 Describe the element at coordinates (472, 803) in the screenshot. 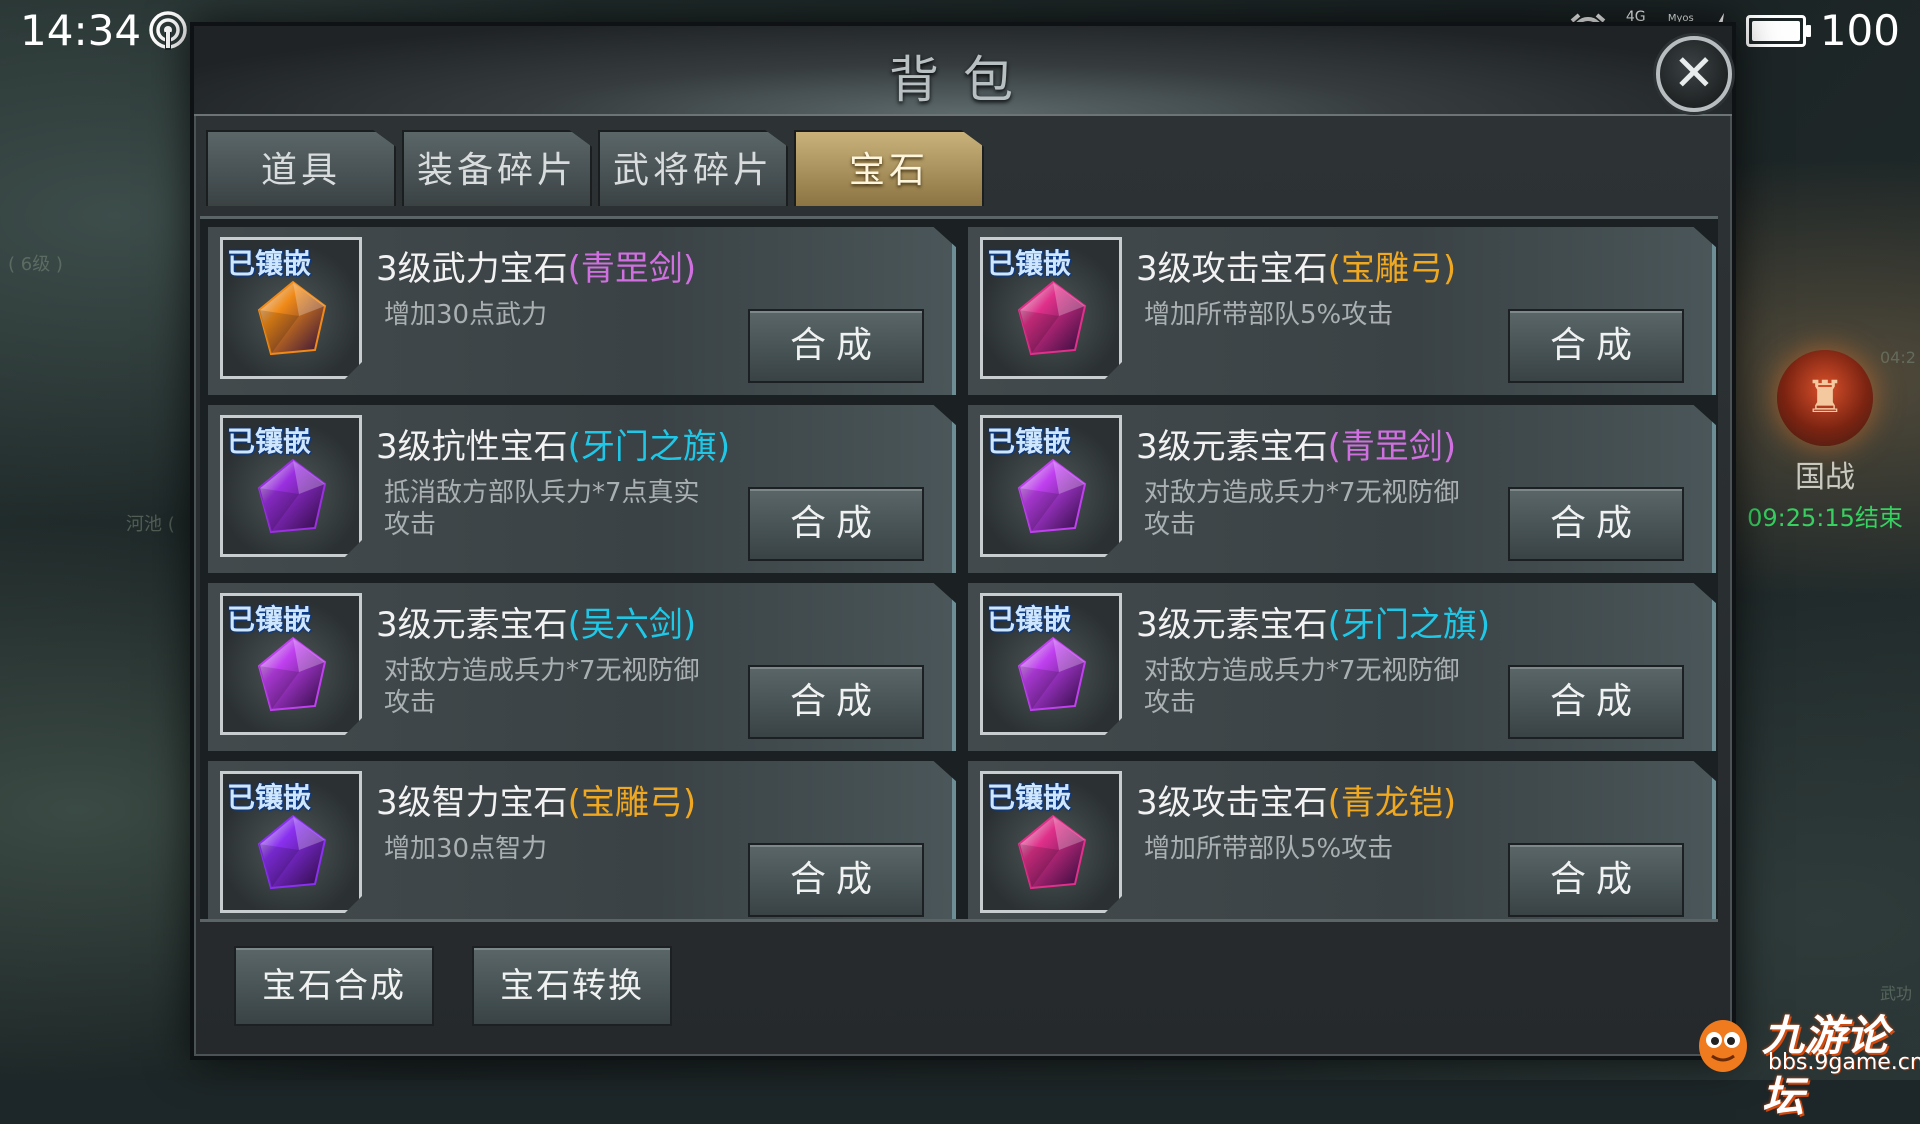

I see `gem-name: 3级智力宝石` at that location.